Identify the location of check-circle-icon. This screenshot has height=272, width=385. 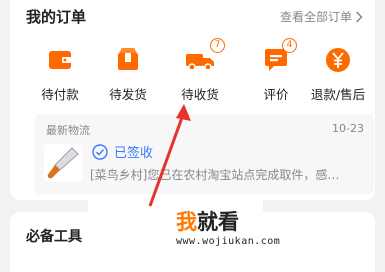
(100, 151).